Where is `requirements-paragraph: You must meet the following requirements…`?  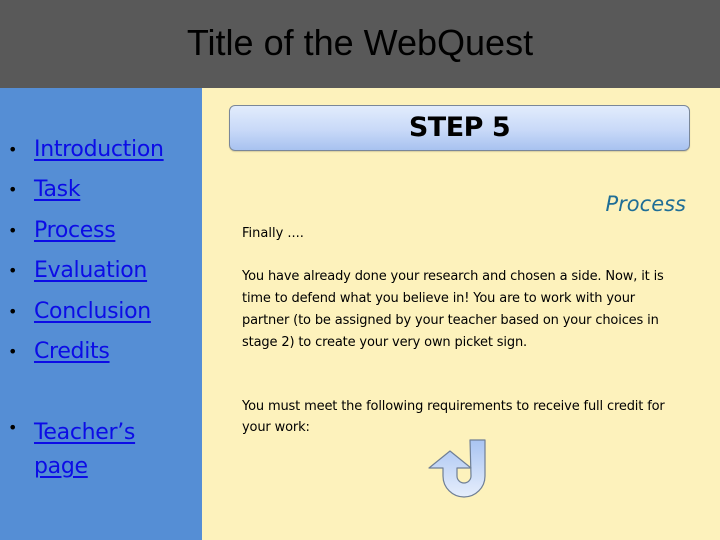 requirements-paragraph: You must meet the following requirements… is located at coordinates (453, 417).